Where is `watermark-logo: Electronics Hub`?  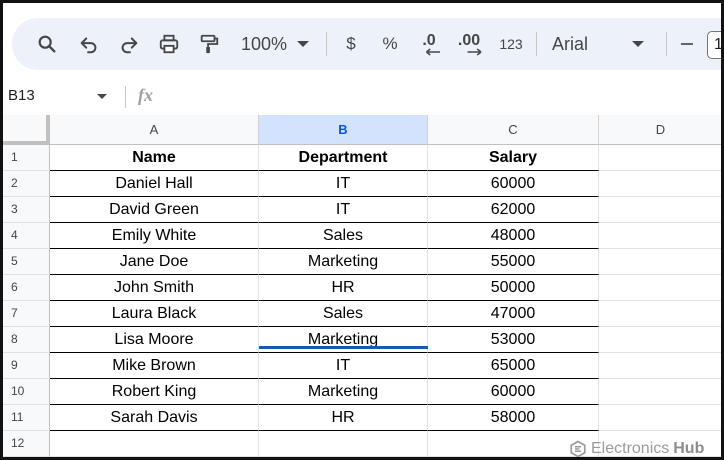
watermark-logo: Electronics Hub is located at coordinates (637, 448).